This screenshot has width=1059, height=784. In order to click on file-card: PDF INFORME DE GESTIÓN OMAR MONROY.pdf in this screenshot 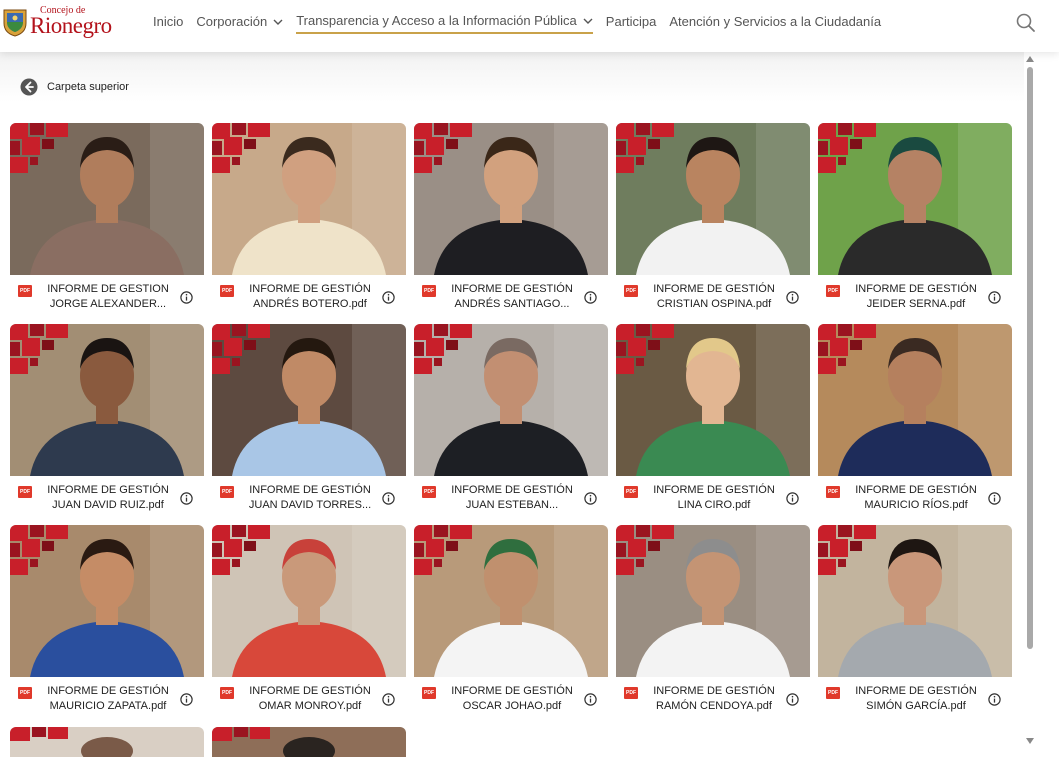, I will do `click(309, 621)`.